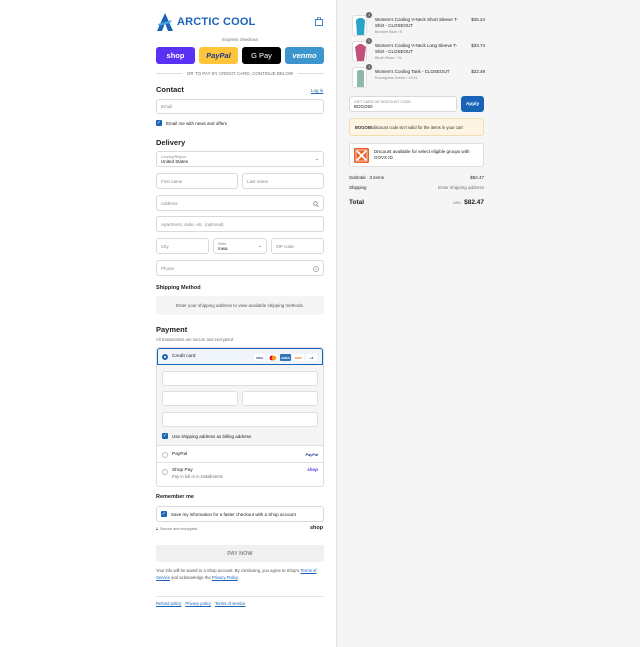  Describe the element at coordinates (165, 356) in the screenshot. I see `credit-card-radio` at that location.